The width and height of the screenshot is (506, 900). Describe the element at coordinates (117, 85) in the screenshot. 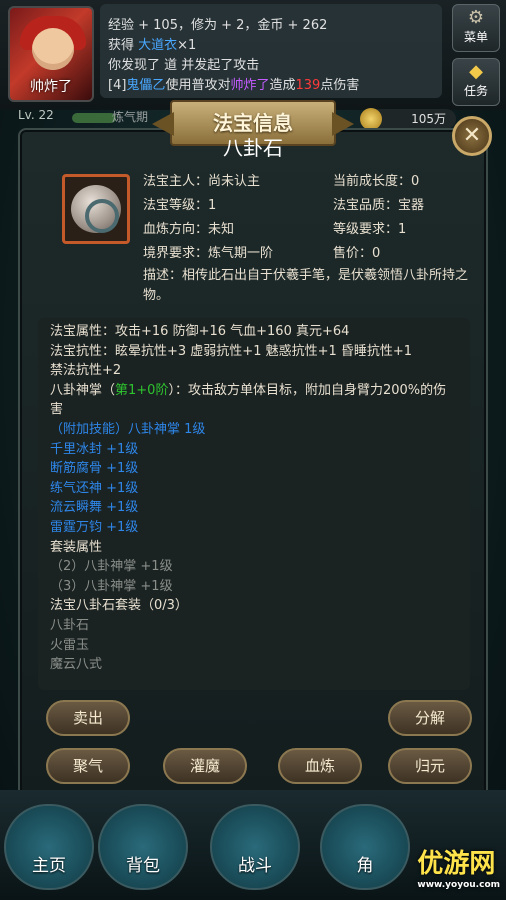

I see `chat-text: [4]` at that location.